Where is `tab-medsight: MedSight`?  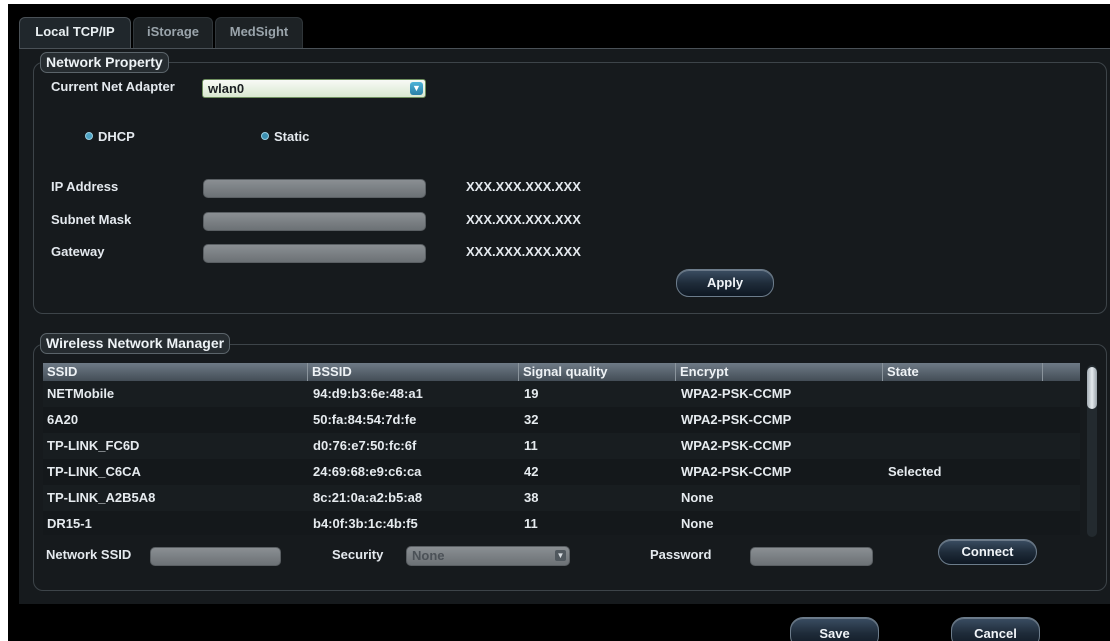 tab-medsight: MedSight is located at coordinates (259, 33).